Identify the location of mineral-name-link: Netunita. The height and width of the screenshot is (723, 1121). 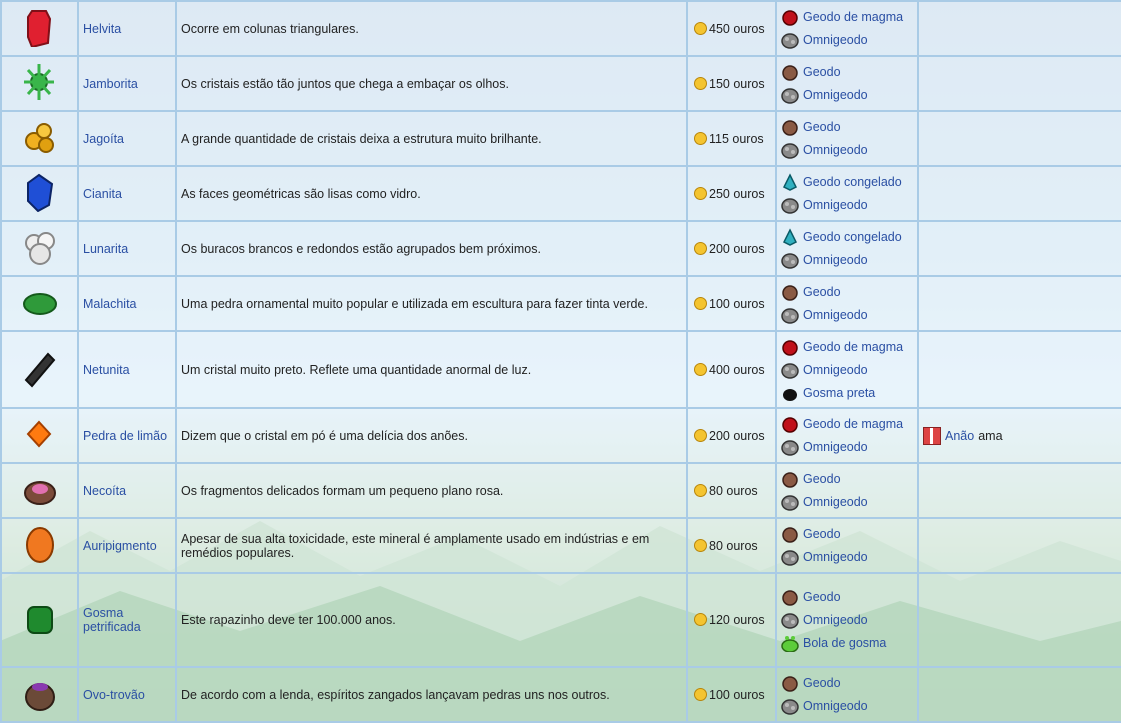
(106, 370).